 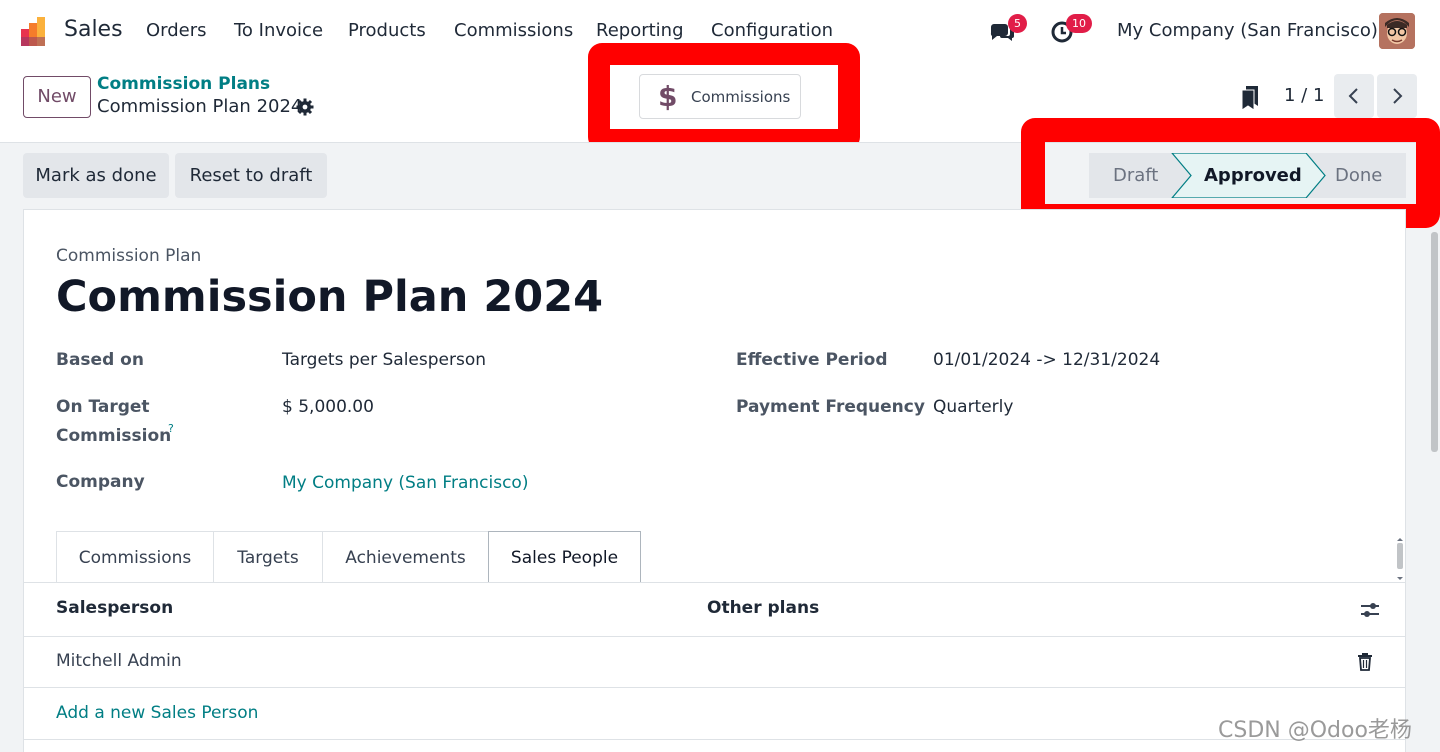 What do you see at coordinates (714, 582) in the screenshot?
I see `tabs-divider` at bounding box center [714, 582].